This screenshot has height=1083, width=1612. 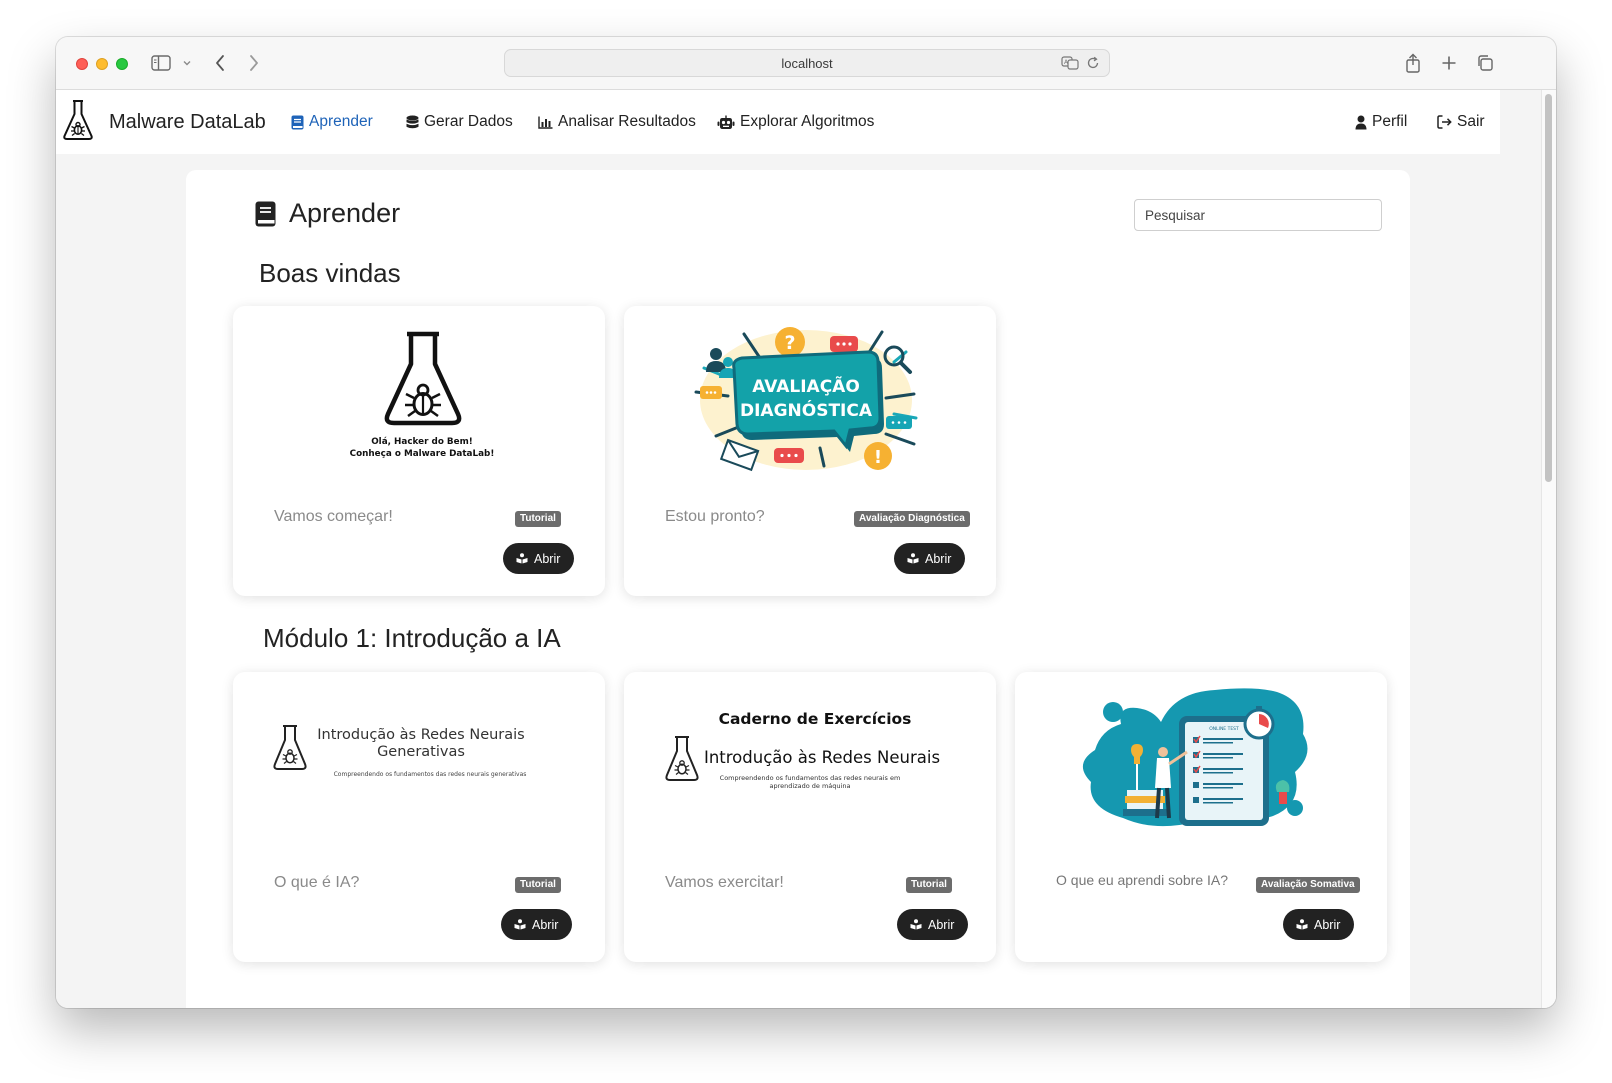 I want to click on nav-analisar-resultados: Analisar Resultados, so click(x=617, y=122).